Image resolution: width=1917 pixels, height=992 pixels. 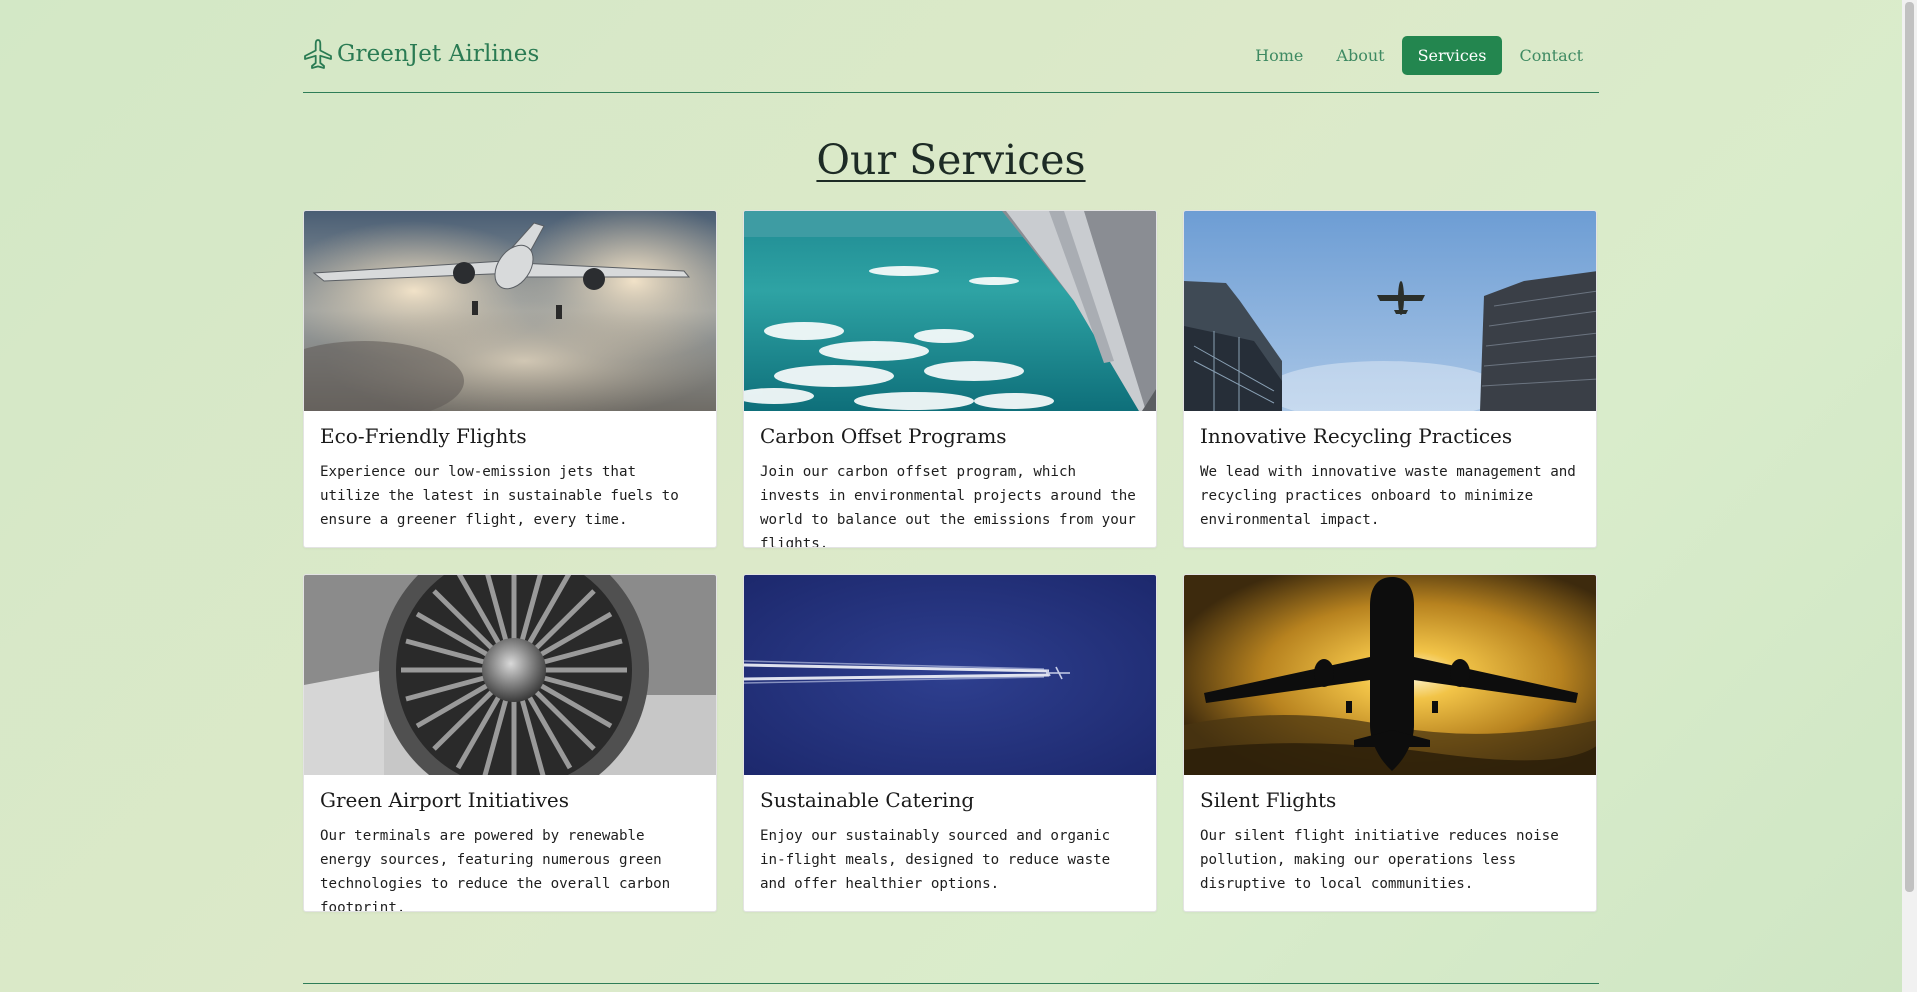 What do you see at coordinates (1390, 311) in the screenshot?
I see `plane-between-buildings-image` at bounding box center [1390, 311].